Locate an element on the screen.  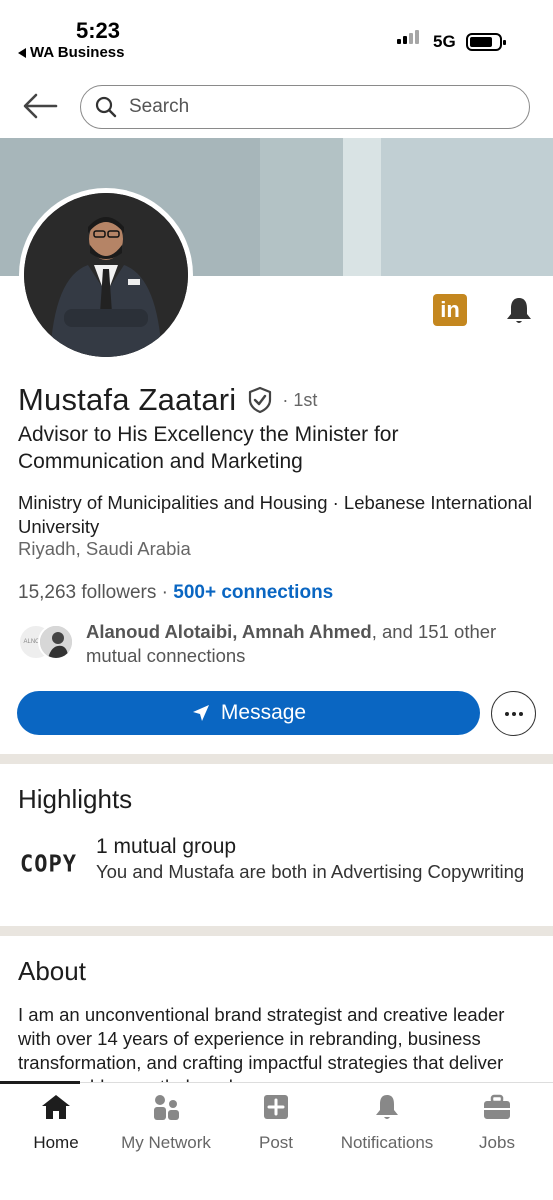
search-icon is located at coordinates (106, 107).